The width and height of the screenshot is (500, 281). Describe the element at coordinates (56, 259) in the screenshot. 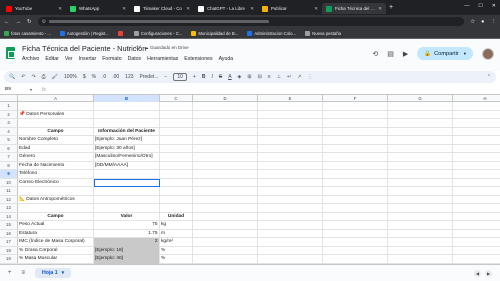

I see `grid-cell: % Masa Muscular` at that location.